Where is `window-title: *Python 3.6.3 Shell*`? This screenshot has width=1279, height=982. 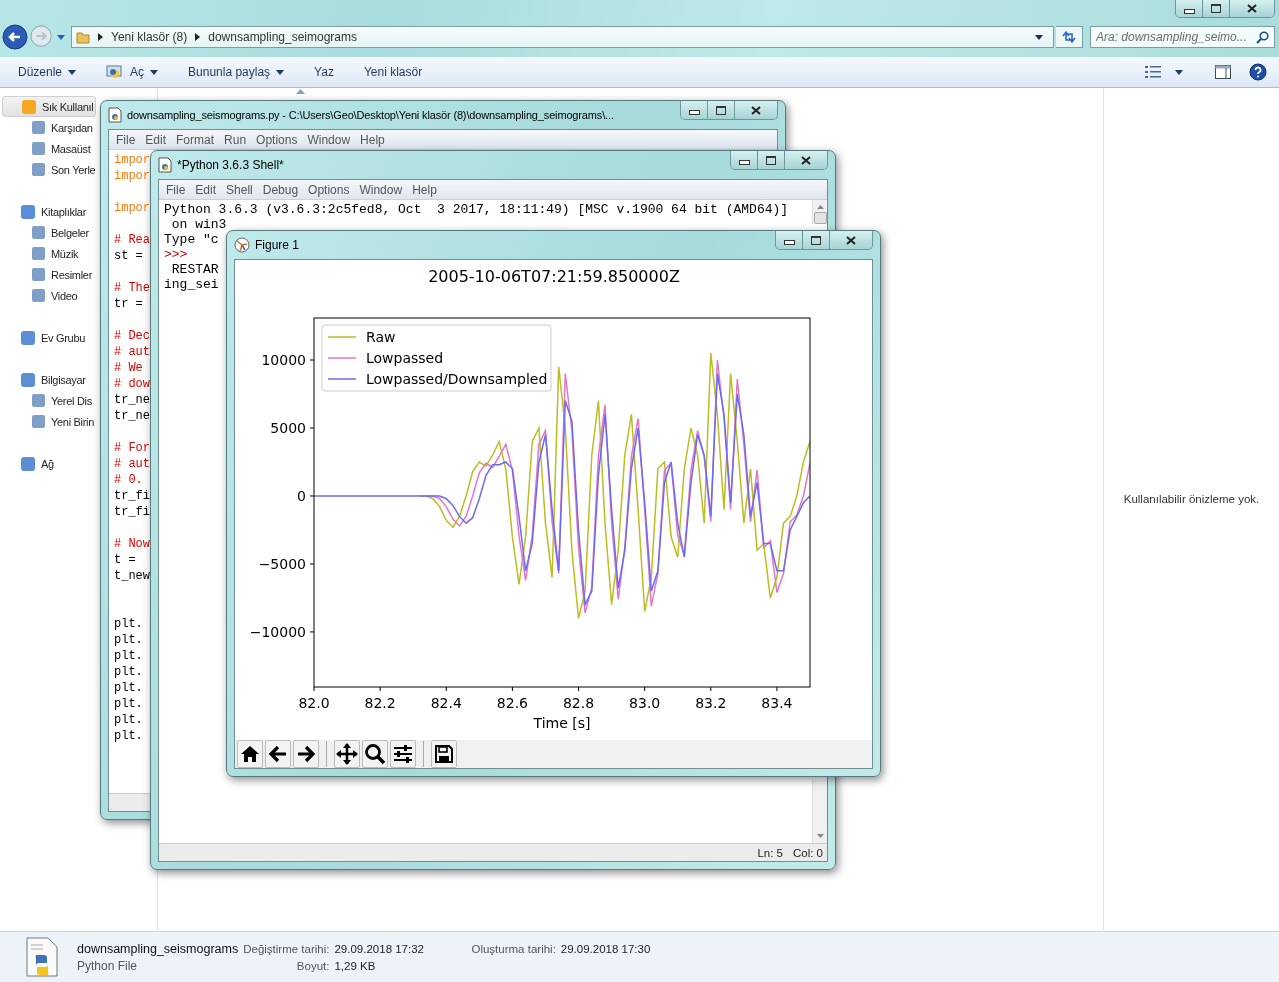 window-title: *Python 3.6.3 Shell* is located at coordinates (230, 165).